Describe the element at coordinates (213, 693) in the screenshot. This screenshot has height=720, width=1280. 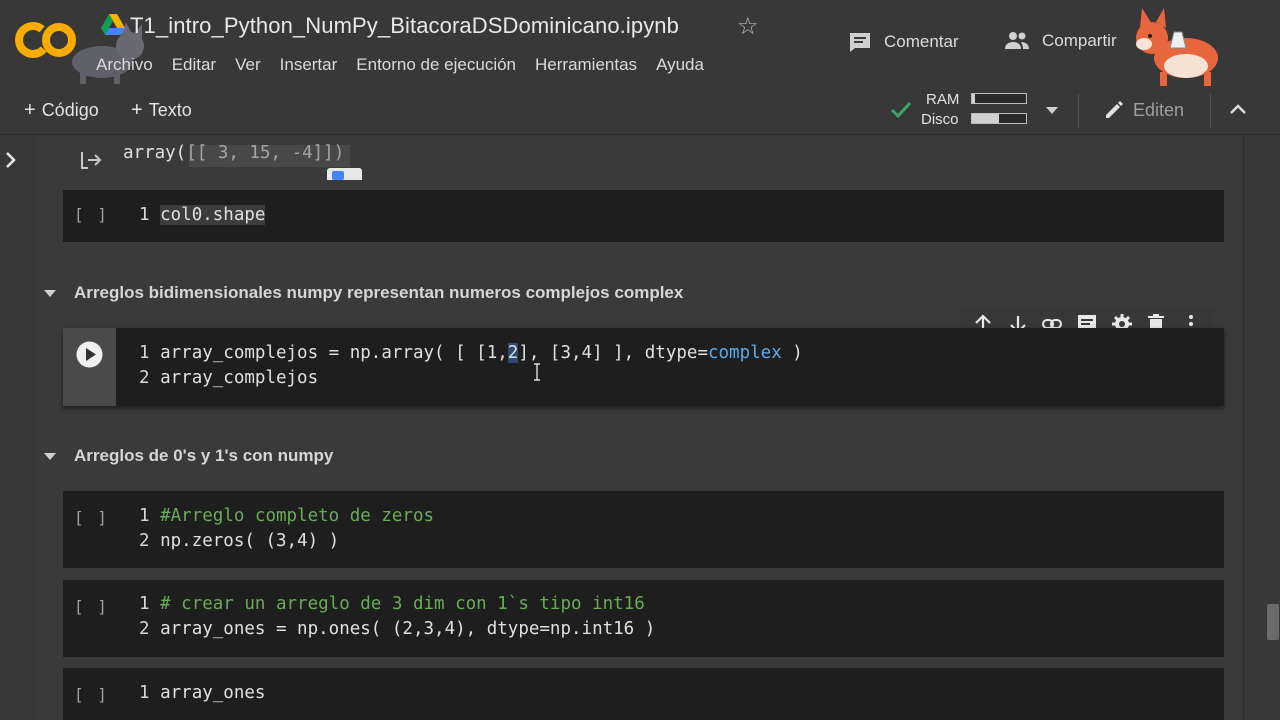
I see `code-text: array_ones` at that location.